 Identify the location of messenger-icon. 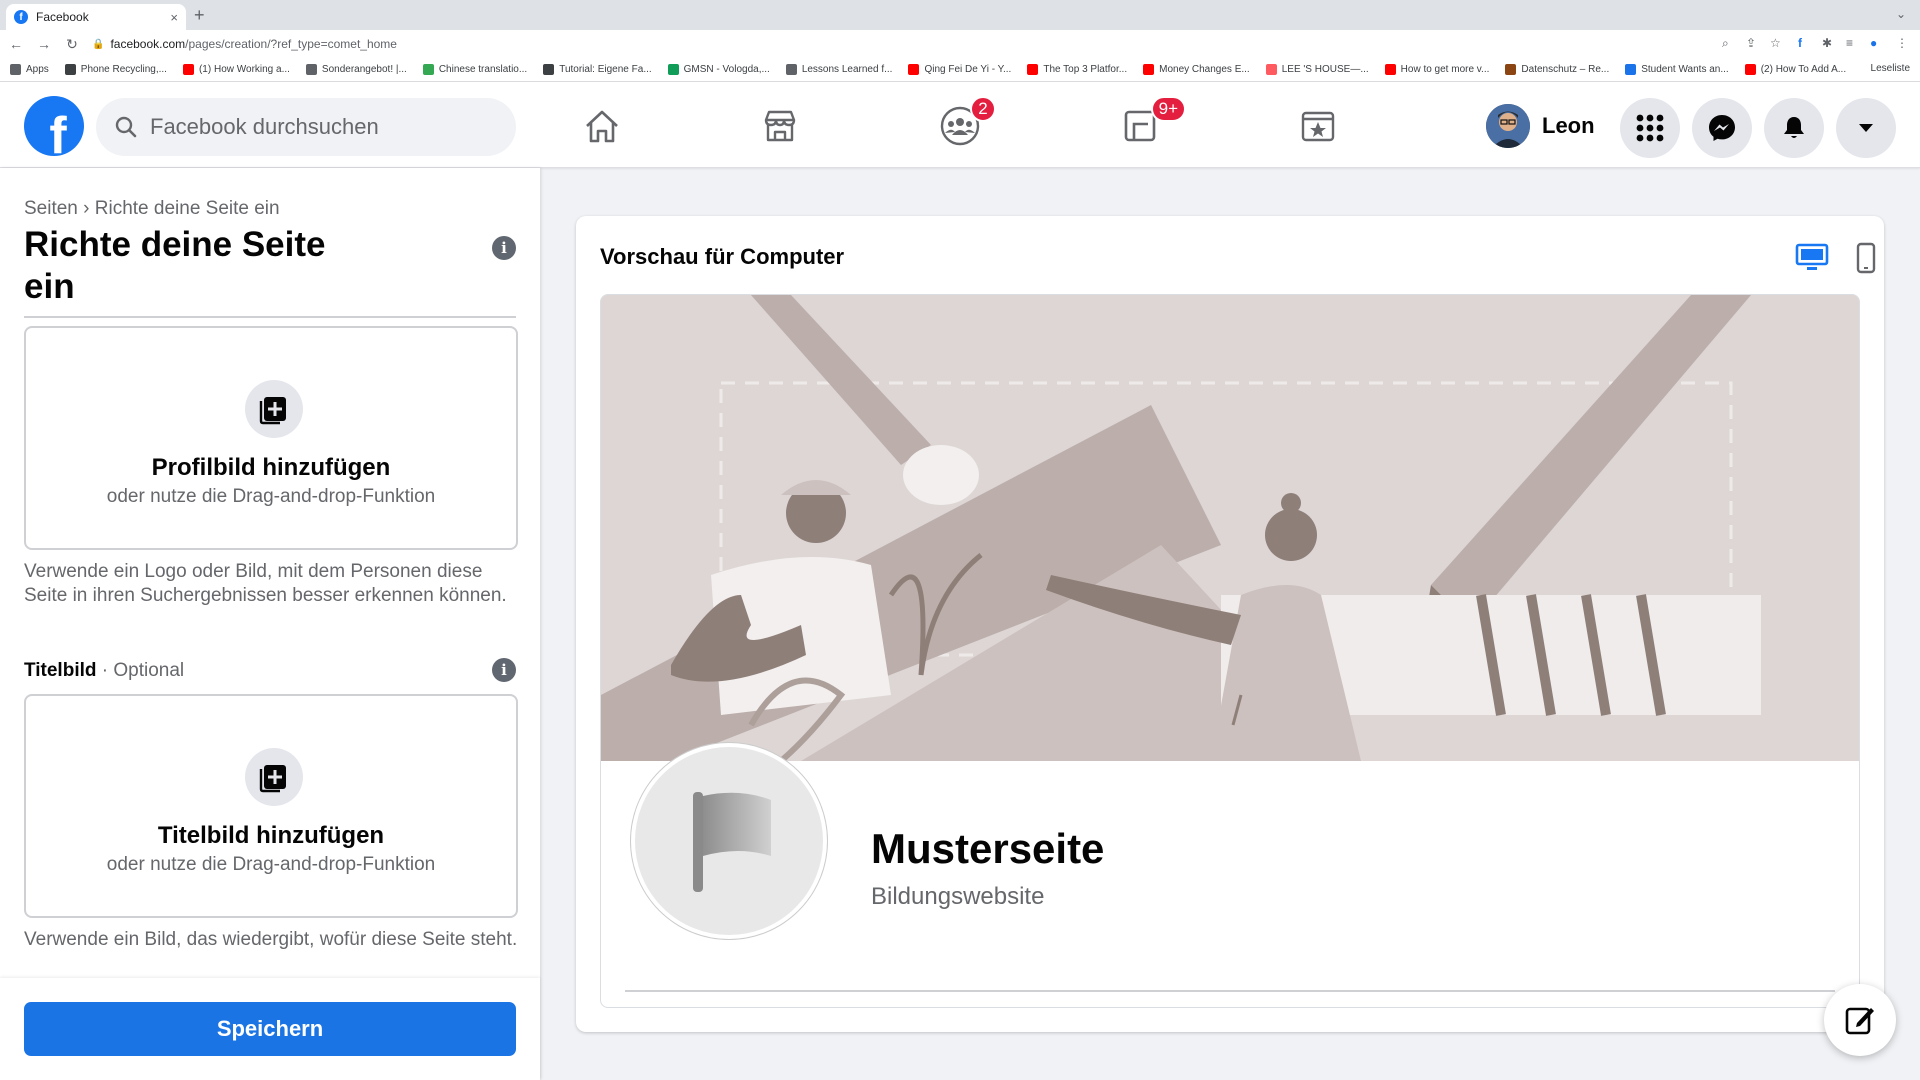
(1722, 128).